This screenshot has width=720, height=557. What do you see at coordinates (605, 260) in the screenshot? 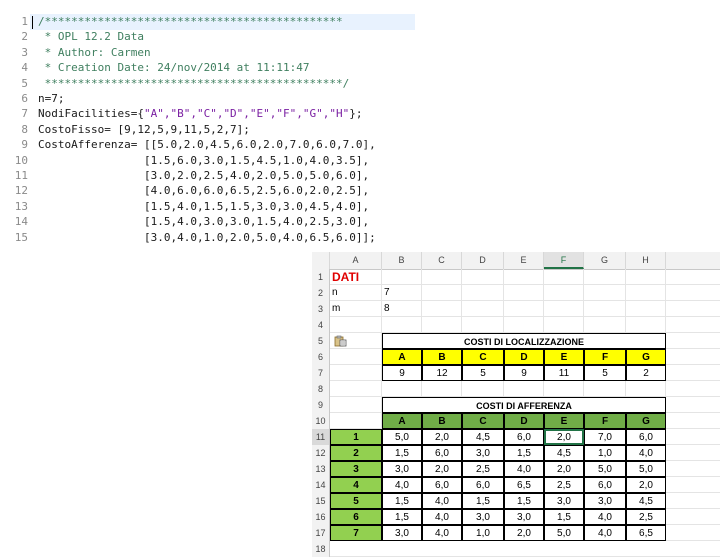
I see `column-header-g: G` at bounding box center [605, 260].